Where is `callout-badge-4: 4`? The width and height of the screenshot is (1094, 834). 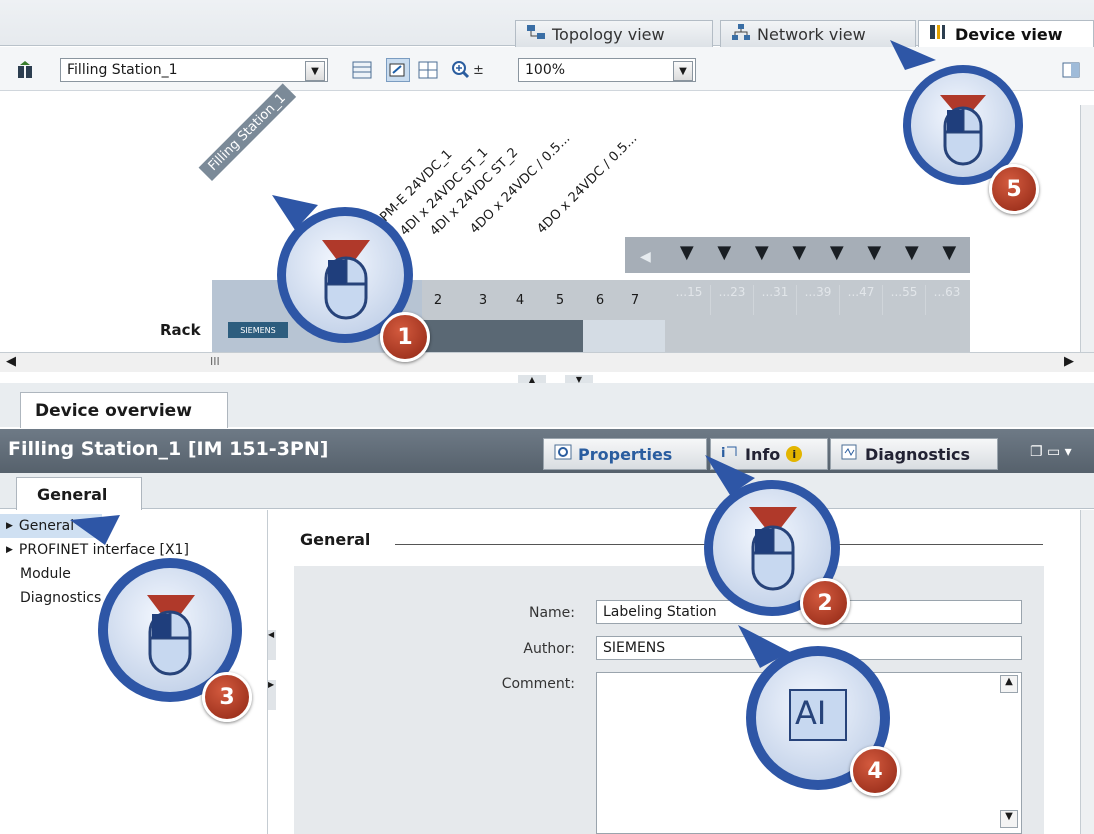 callout-badge-4: 4 is located at coordinates (875, 771).